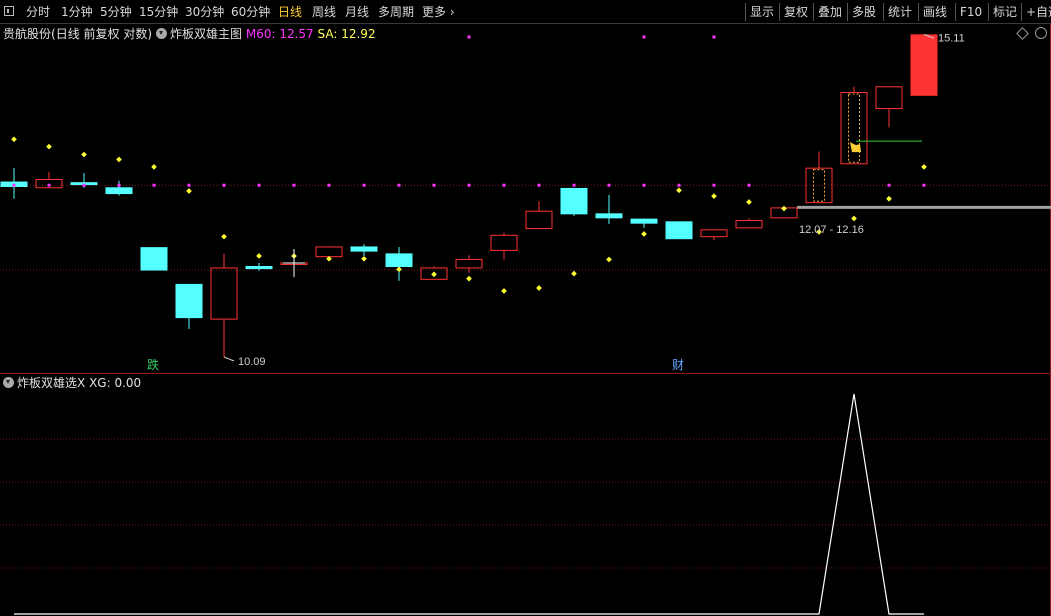 Image resolution: width=1051 pixels, height=616 pixels. Describe the element at coordinates (252, 362) in the screenshot. I see `low-label: 10.09` at that location.